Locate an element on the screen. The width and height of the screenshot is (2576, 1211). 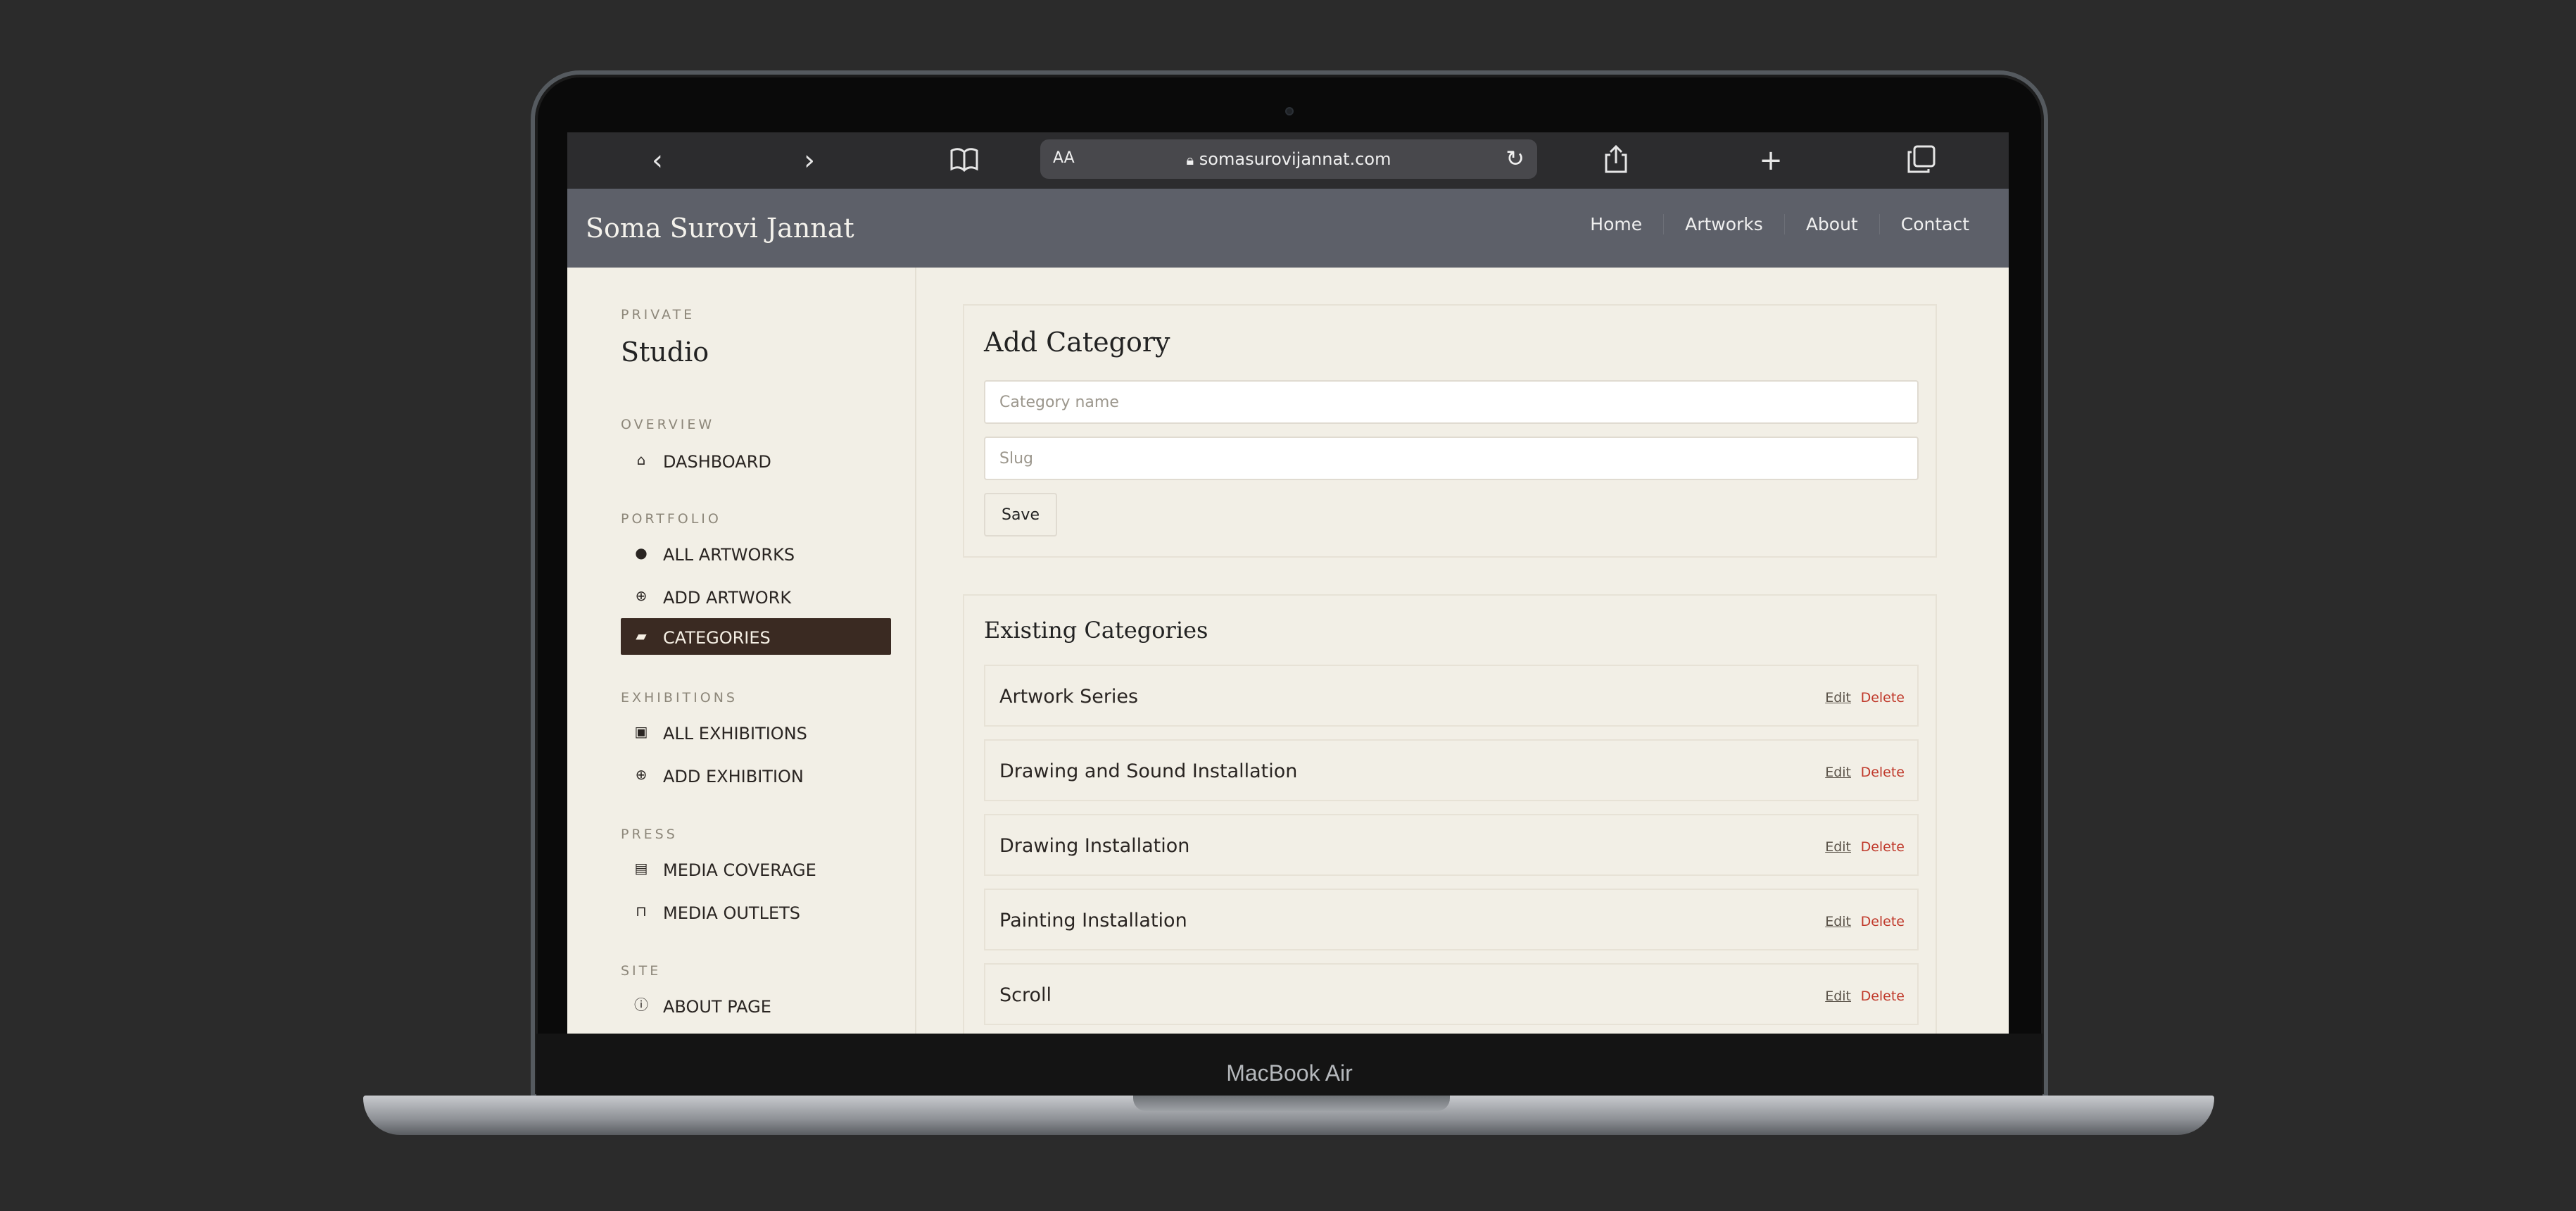
reload-icon: ↻ is located at coordinates (1514, 158).